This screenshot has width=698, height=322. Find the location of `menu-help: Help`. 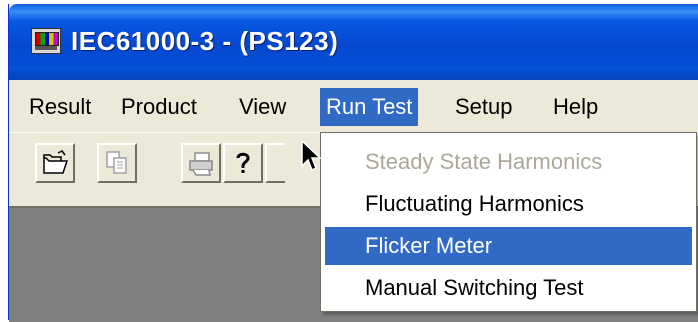

menu-help: Help is located at coordinates (575, 107).